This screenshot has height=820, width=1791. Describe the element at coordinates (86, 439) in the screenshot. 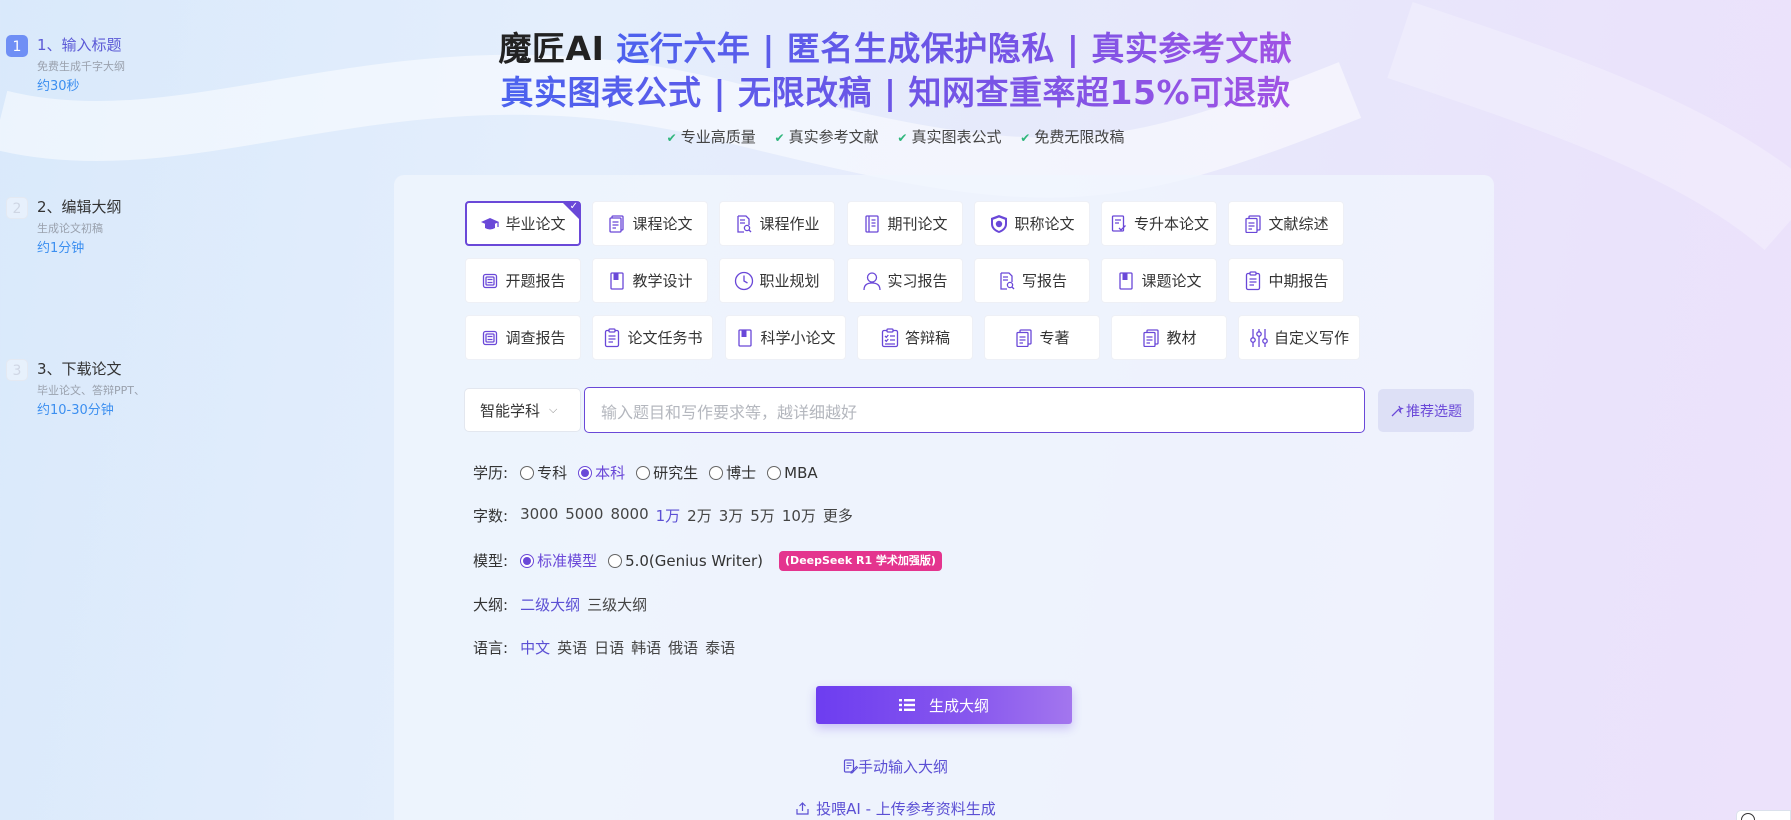

I see `step-3: 3 3、下载论文 毕业论文、答辩PPT、 约10-30分钟` at that location.